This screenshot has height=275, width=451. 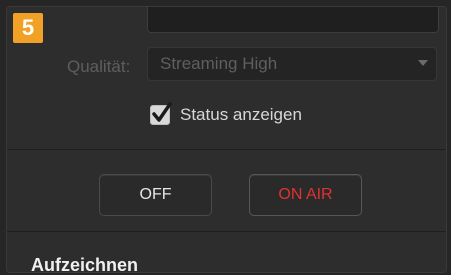 I want to click on quality-selected-value: Streaming High, so click(x=219, y=63).